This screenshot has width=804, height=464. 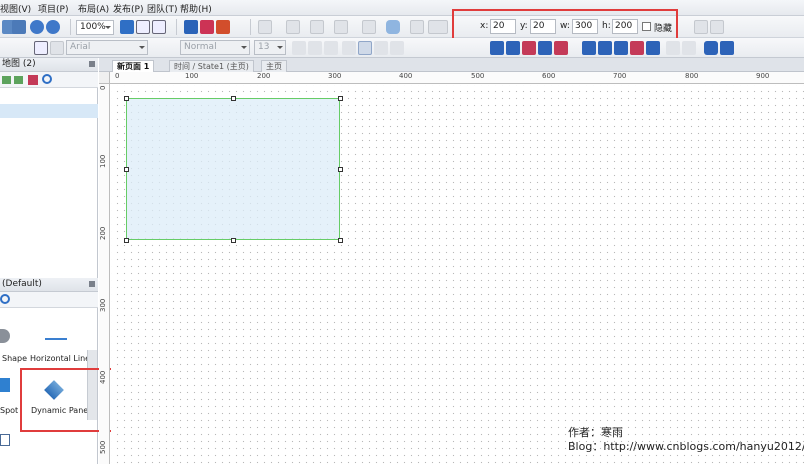 I want to click on undo-icon, so click(x=37, y=27).